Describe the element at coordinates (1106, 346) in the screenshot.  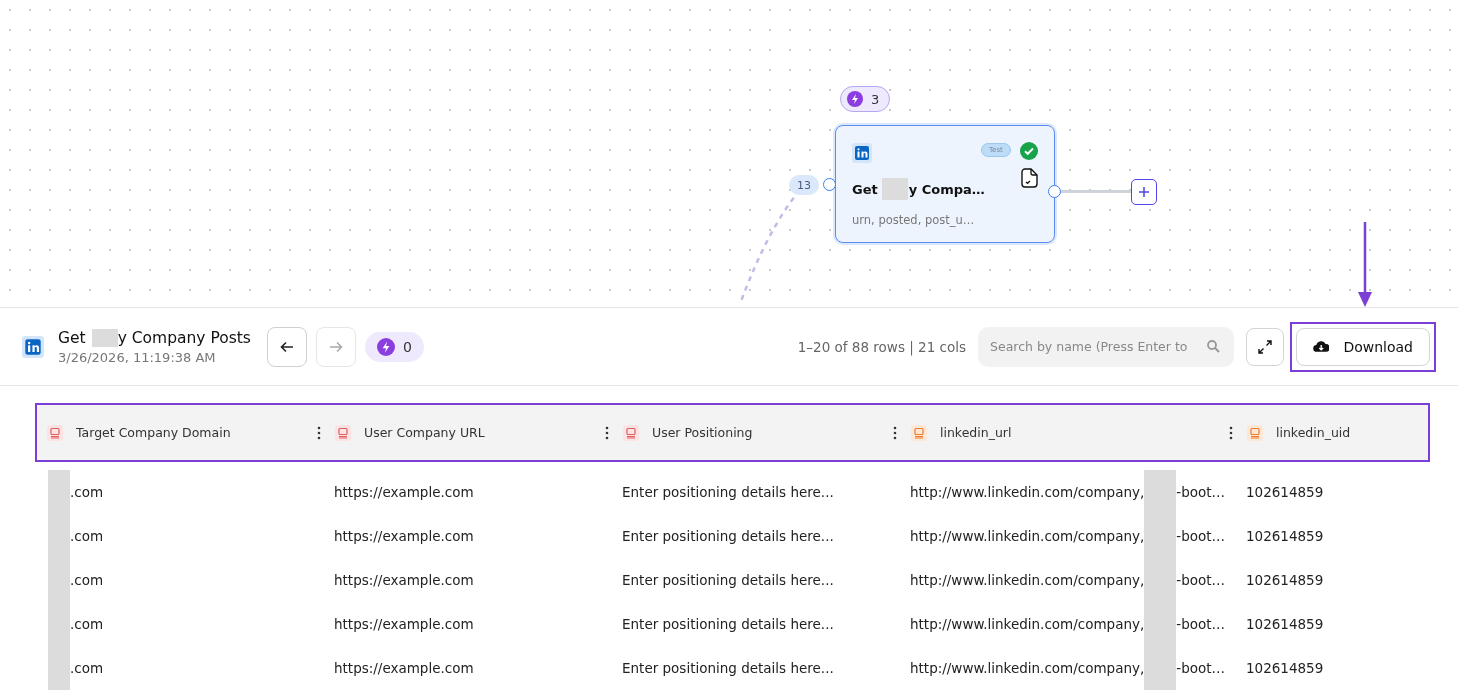
I see `search-field: Search by name (Press Enter to` at that location.